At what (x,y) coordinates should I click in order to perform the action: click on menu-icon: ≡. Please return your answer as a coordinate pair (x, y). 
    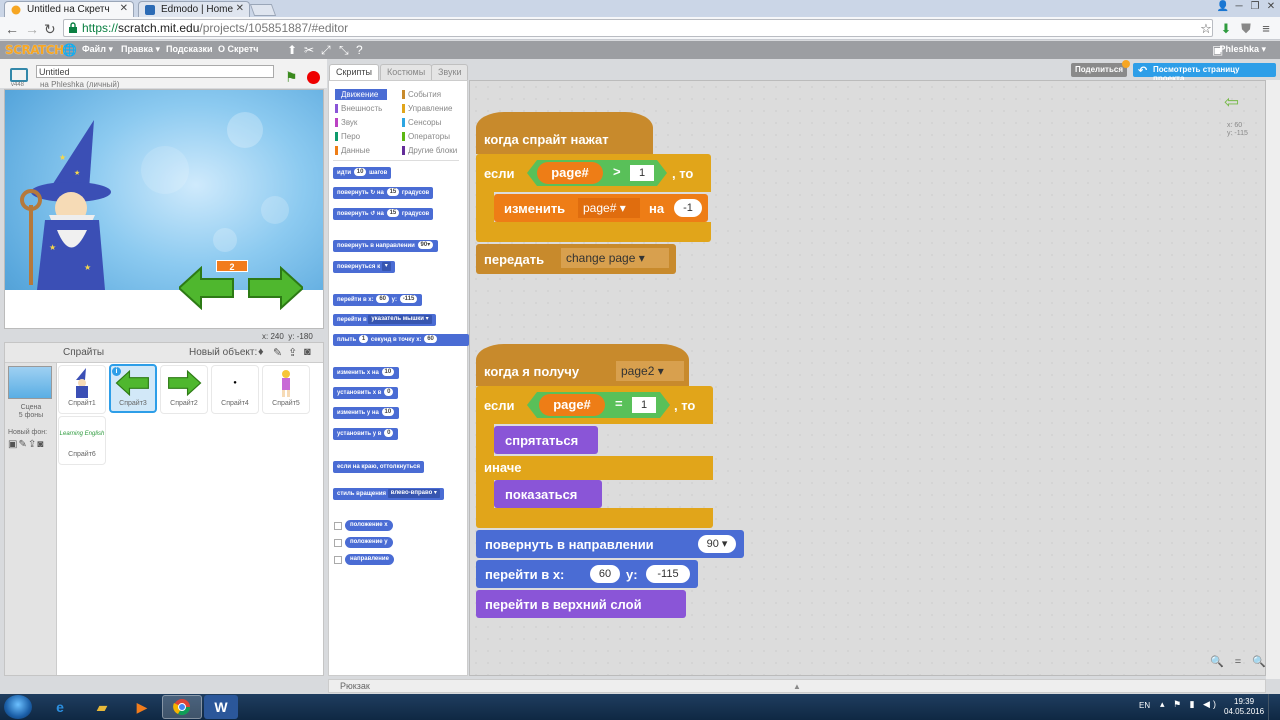
    Looking at the image, I should click on (1266, 29).